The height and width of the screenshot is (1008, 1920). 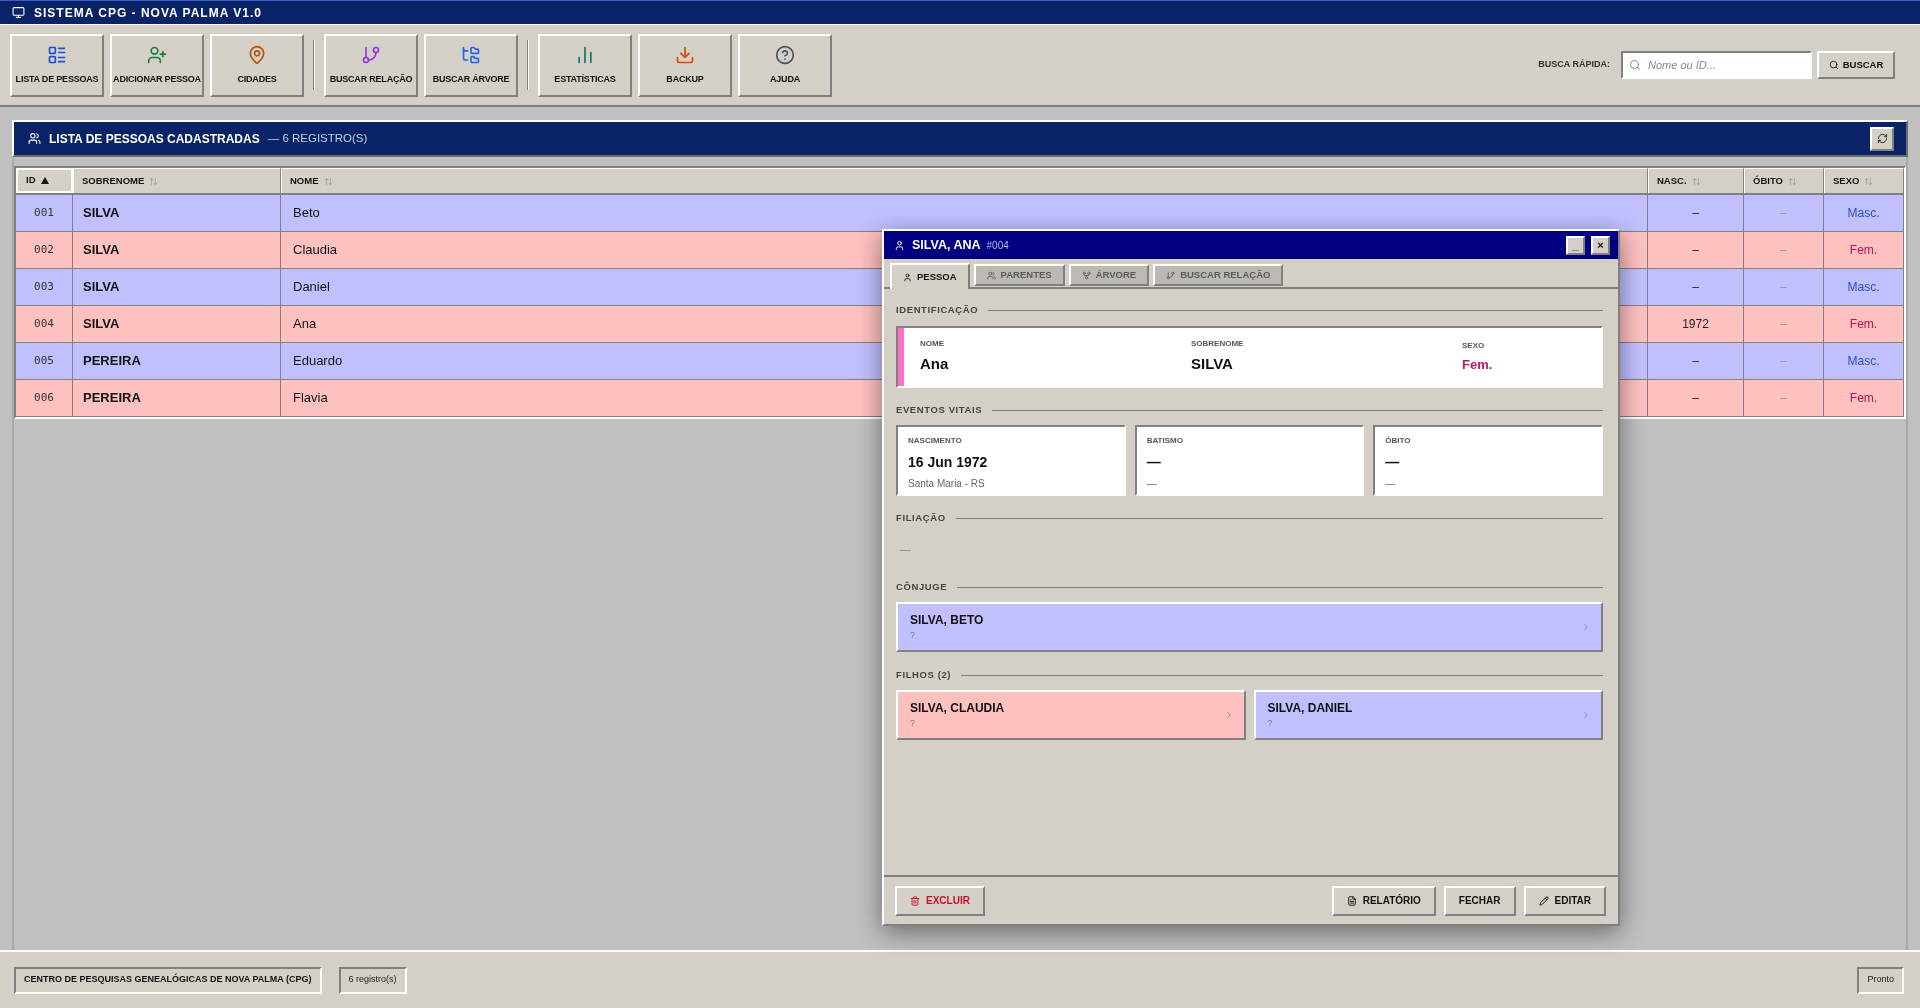 What do you see at coordinates (1109, 275) in the screenshot?
I see `dialog-tab: ÁRVORE` at bounding box center [1109, 275].